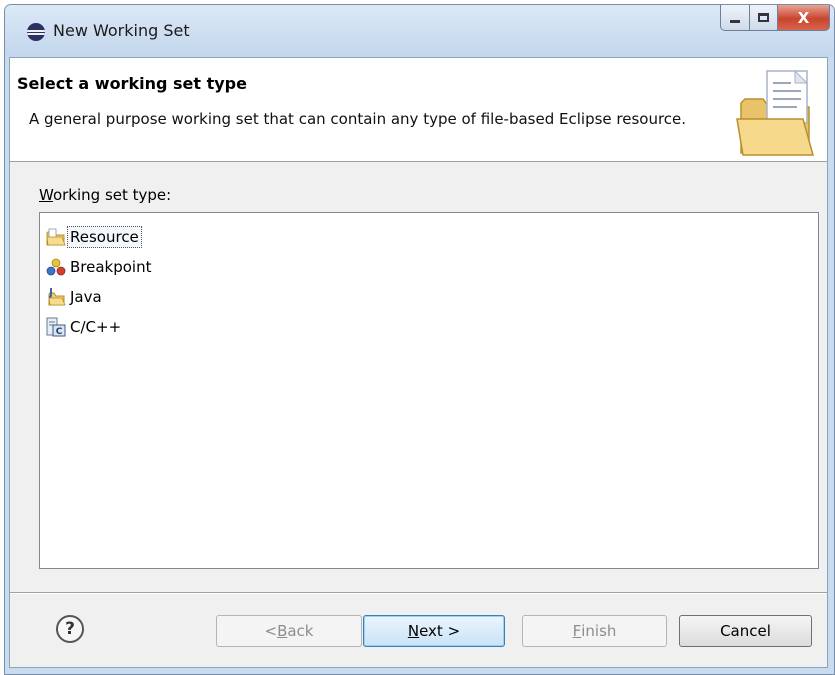 The height and width of the screenshot is (675, 835). What do you see at coordinates (59, 332) in the screenshot?
I see `svg-text: C` at bounding box center [59, 332].